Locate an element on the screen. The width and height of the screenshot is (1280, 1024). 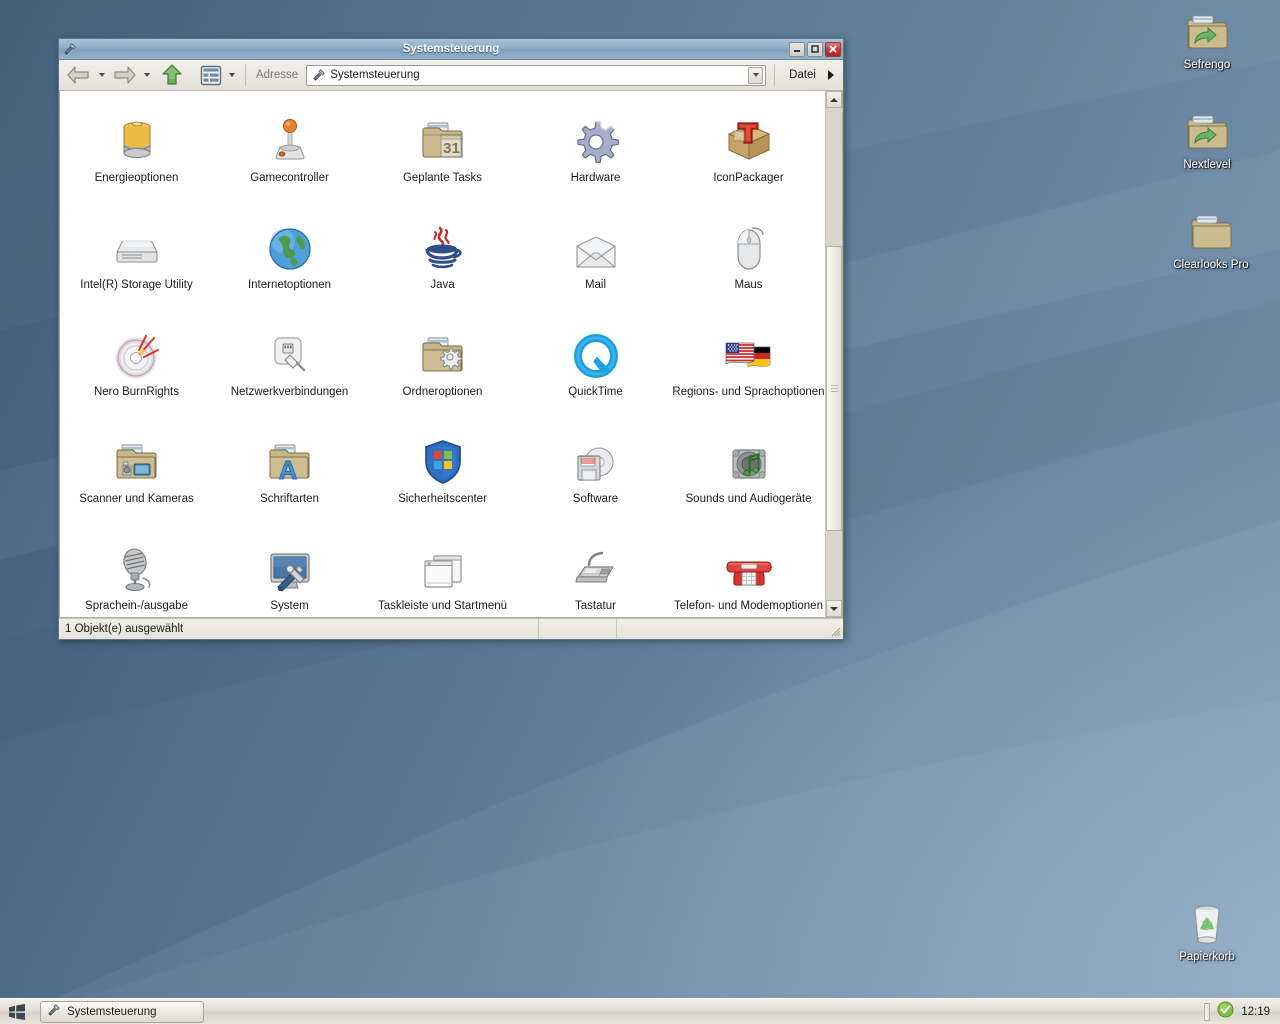
cp-item-iconpackager: IconPackager is located at coordinates (748, 158).